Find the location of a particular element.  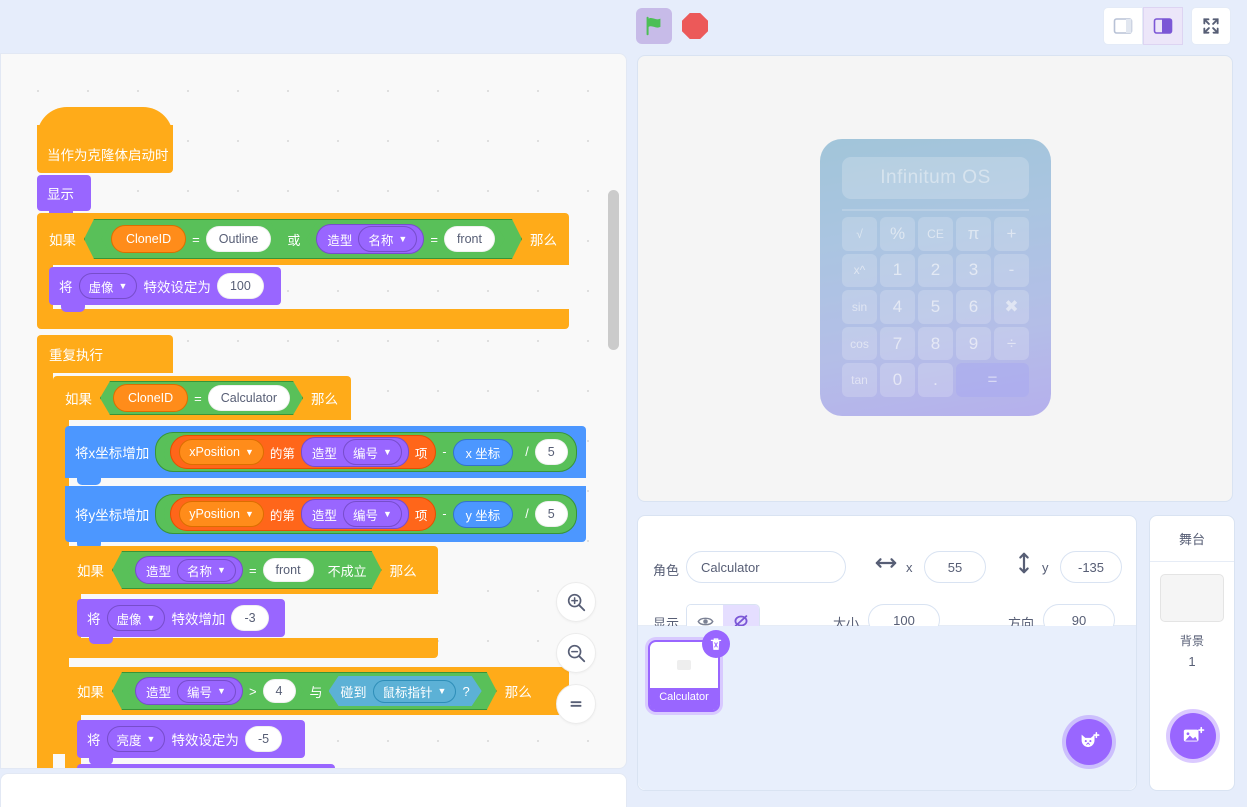

block-show: 显示 is located at coordinates (64, 196).